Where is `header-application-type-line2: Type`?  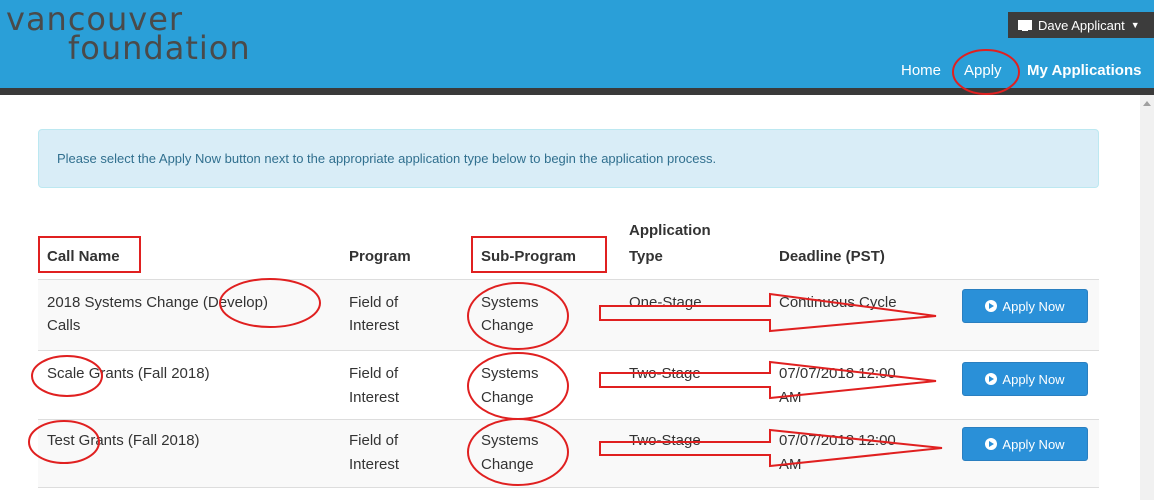
header-application-type-line2: Type is located at coordinates (646, 256).